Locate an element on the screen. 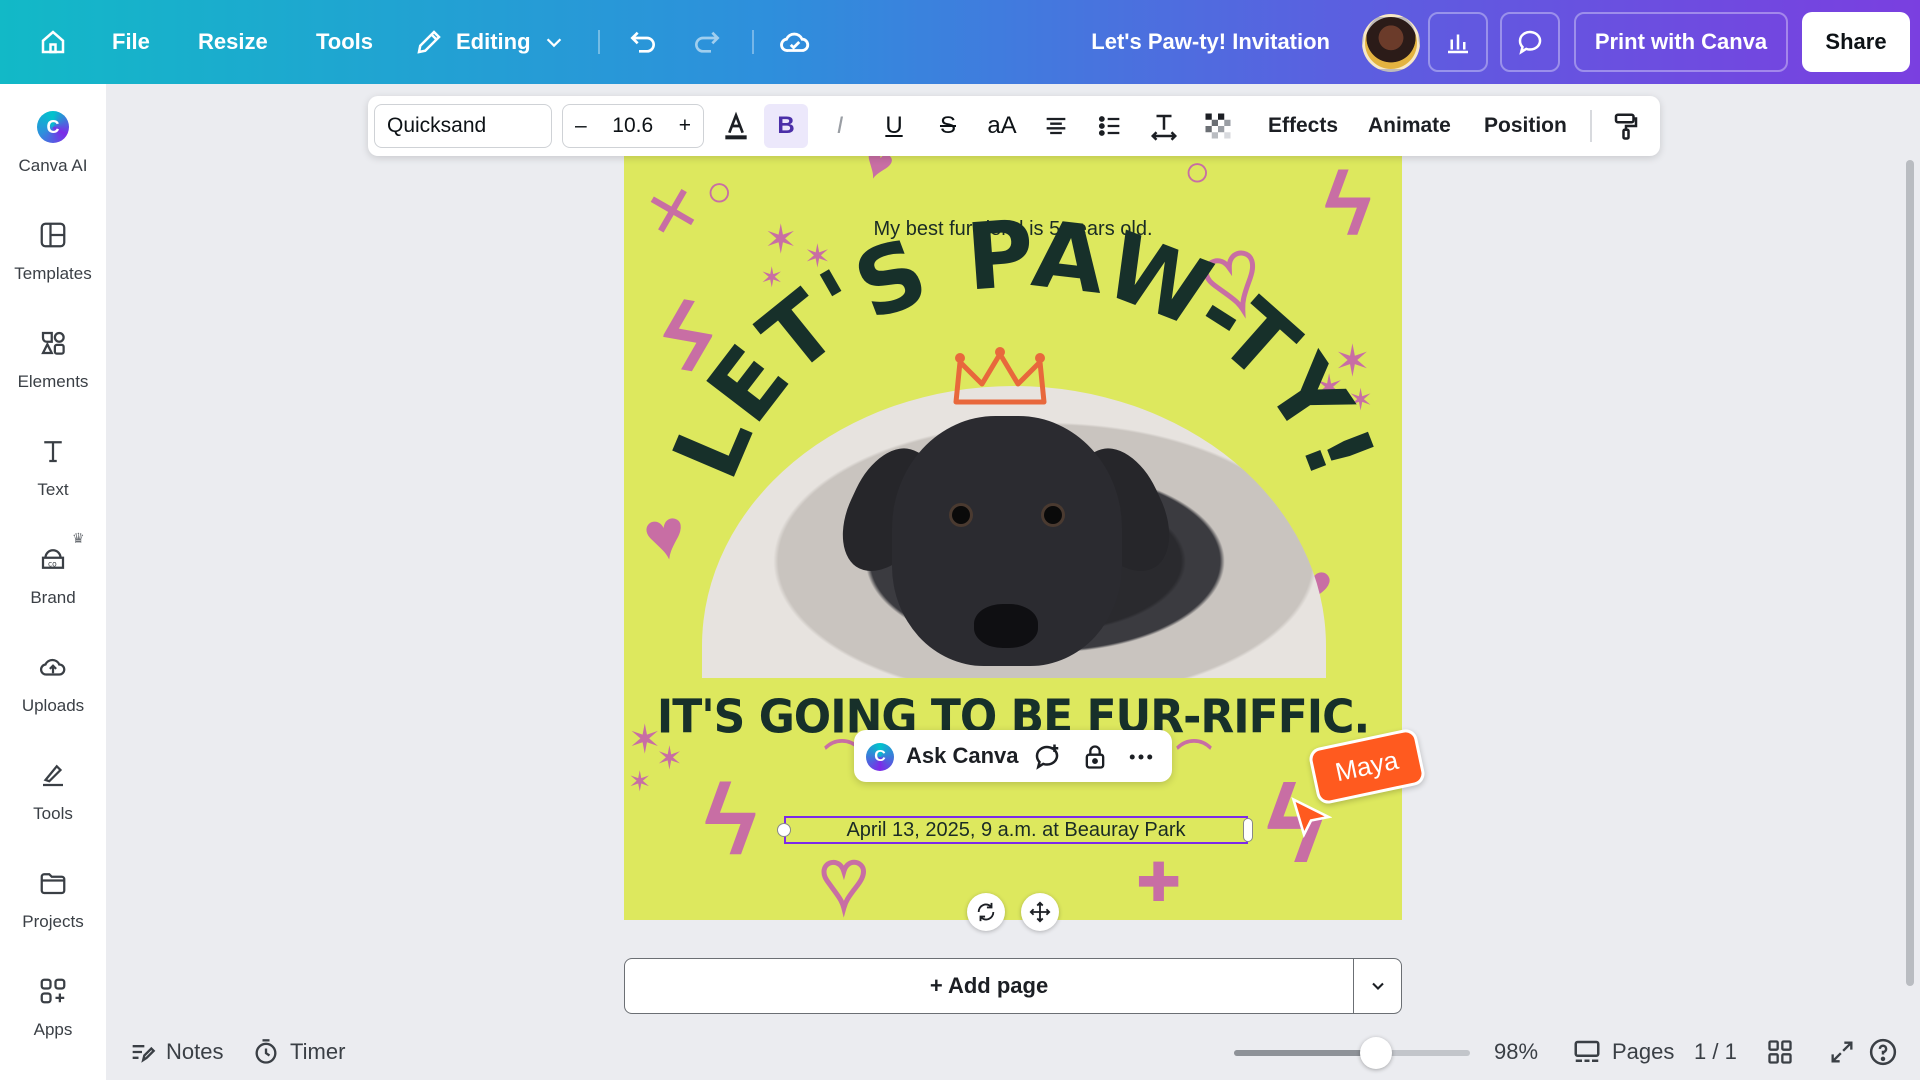 This screenshot has width=1920, height=1080. print-with-canva-button: Print with Canva is located at coordinates (1681, 42).